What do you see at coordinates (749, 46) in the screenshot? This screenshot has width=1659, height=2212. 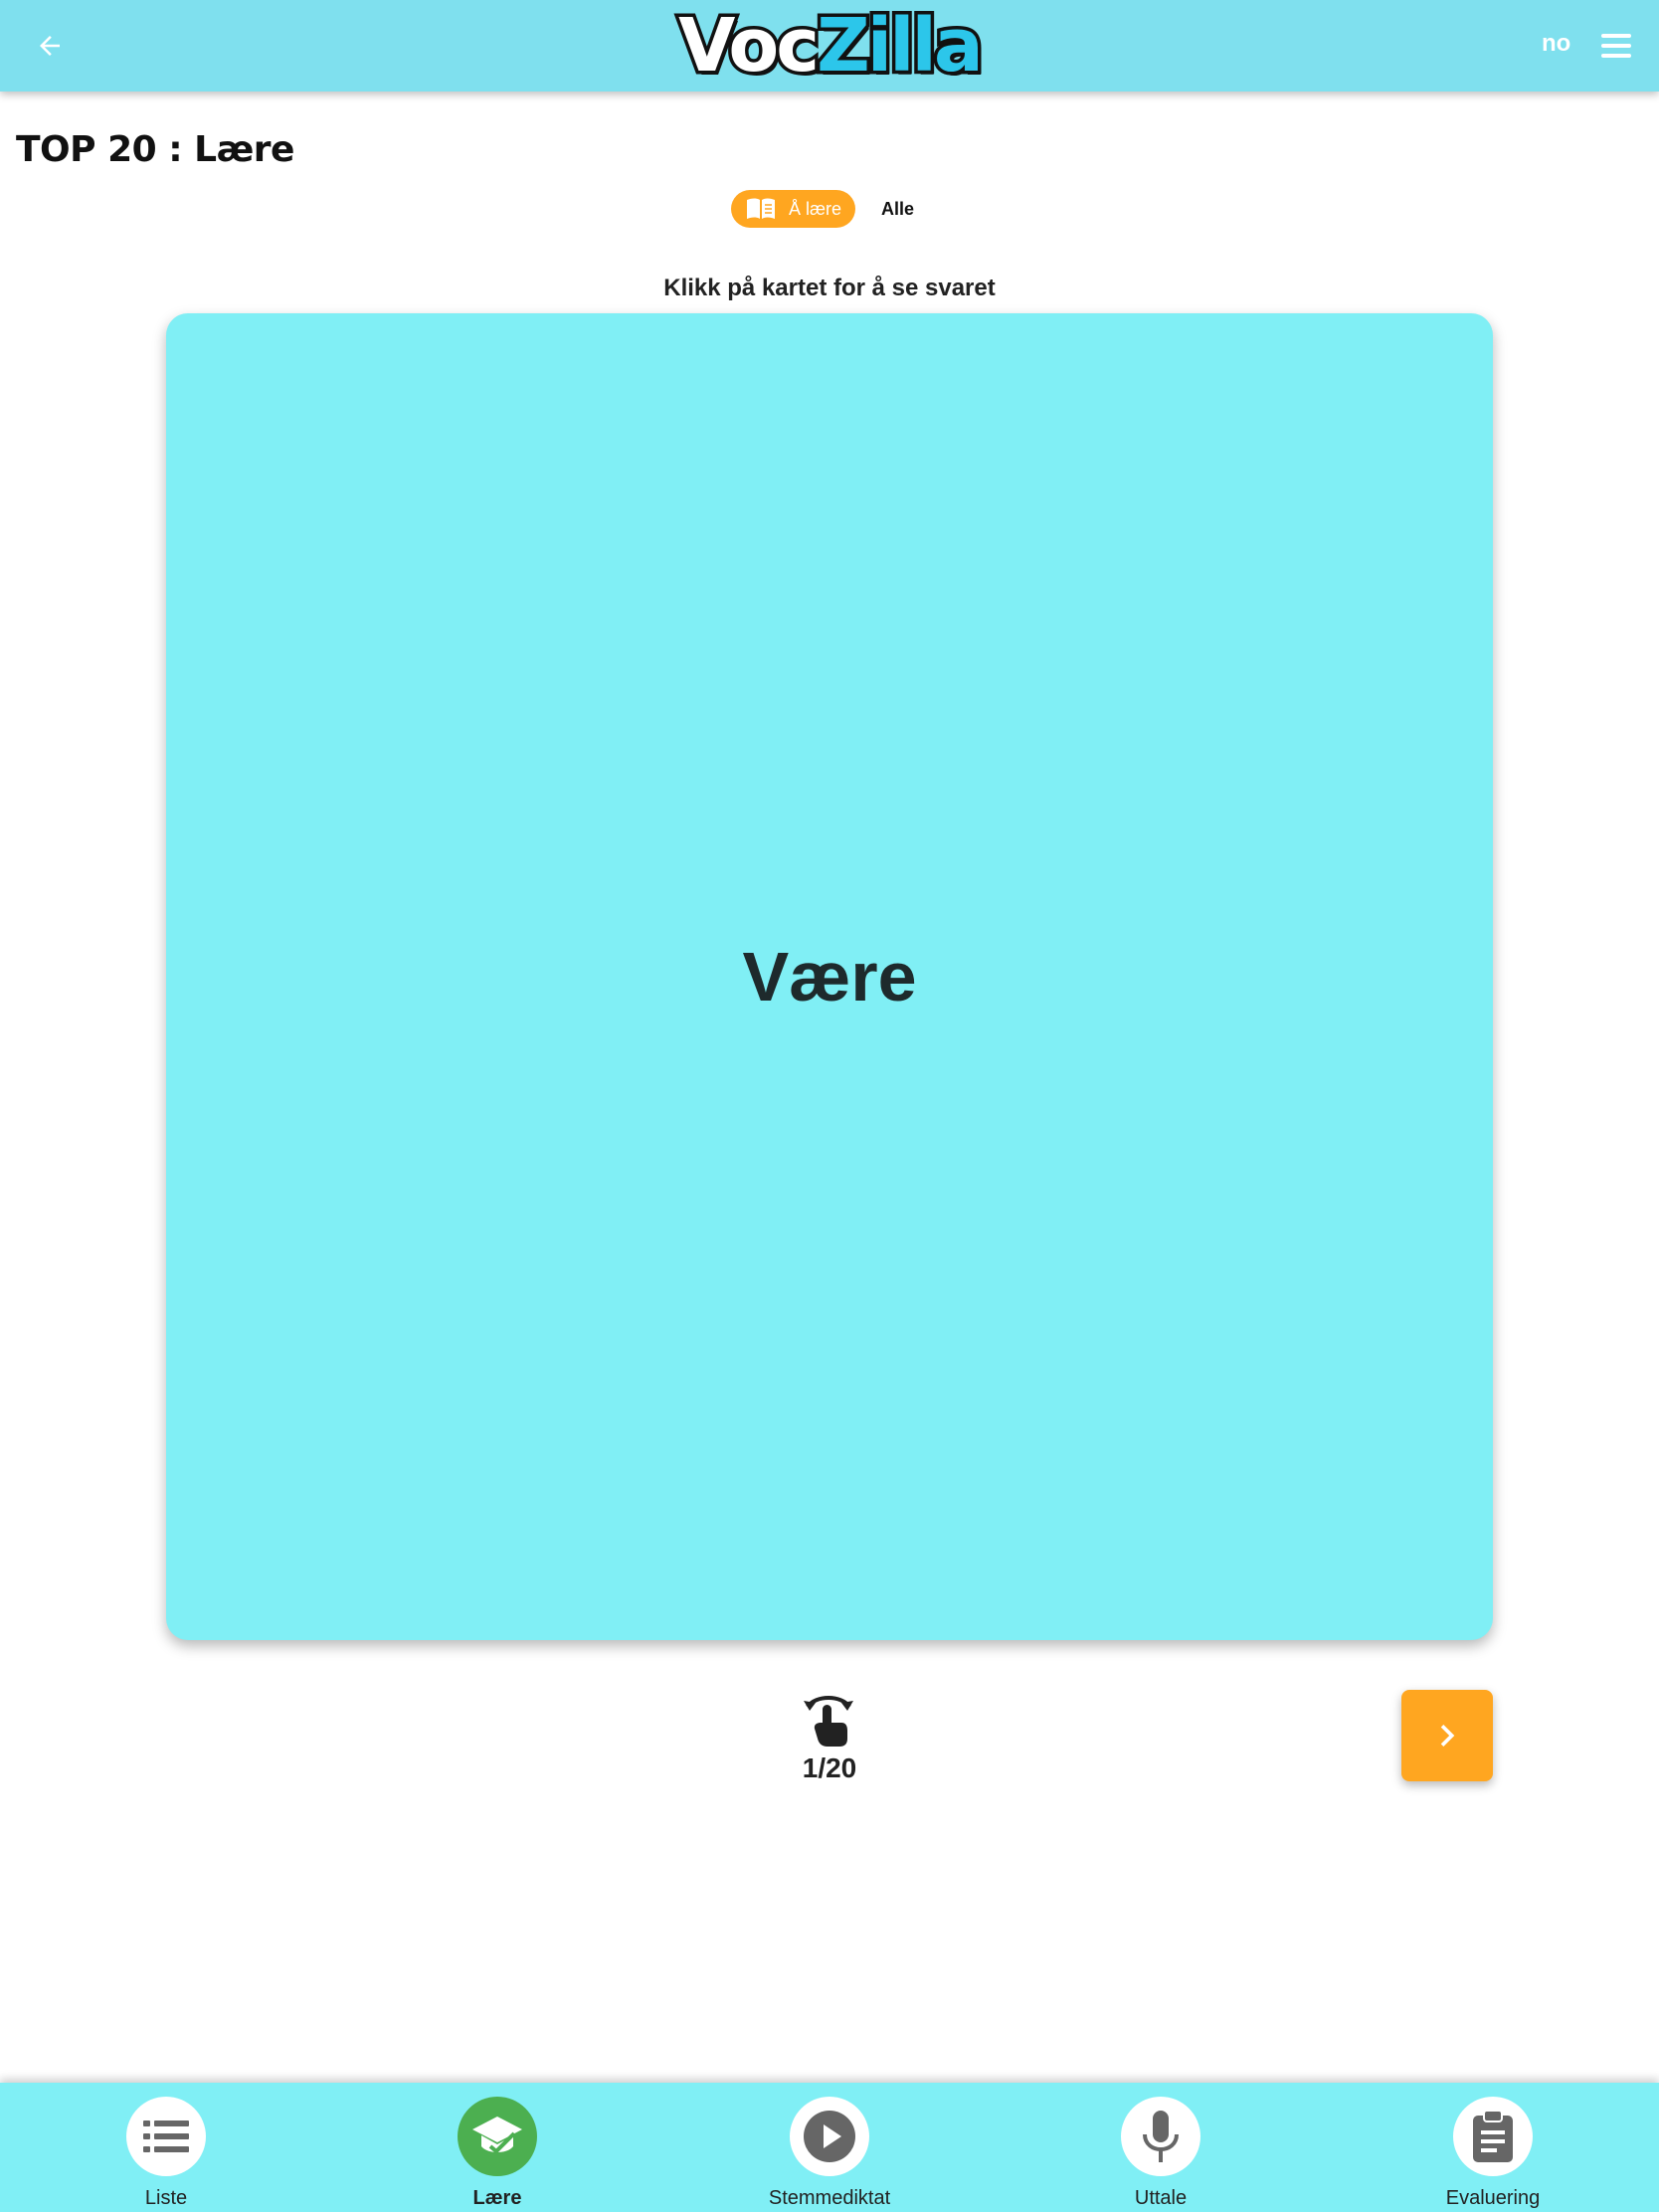 I see `logo-text-voc: Voc` at bounding box center [749, 46].